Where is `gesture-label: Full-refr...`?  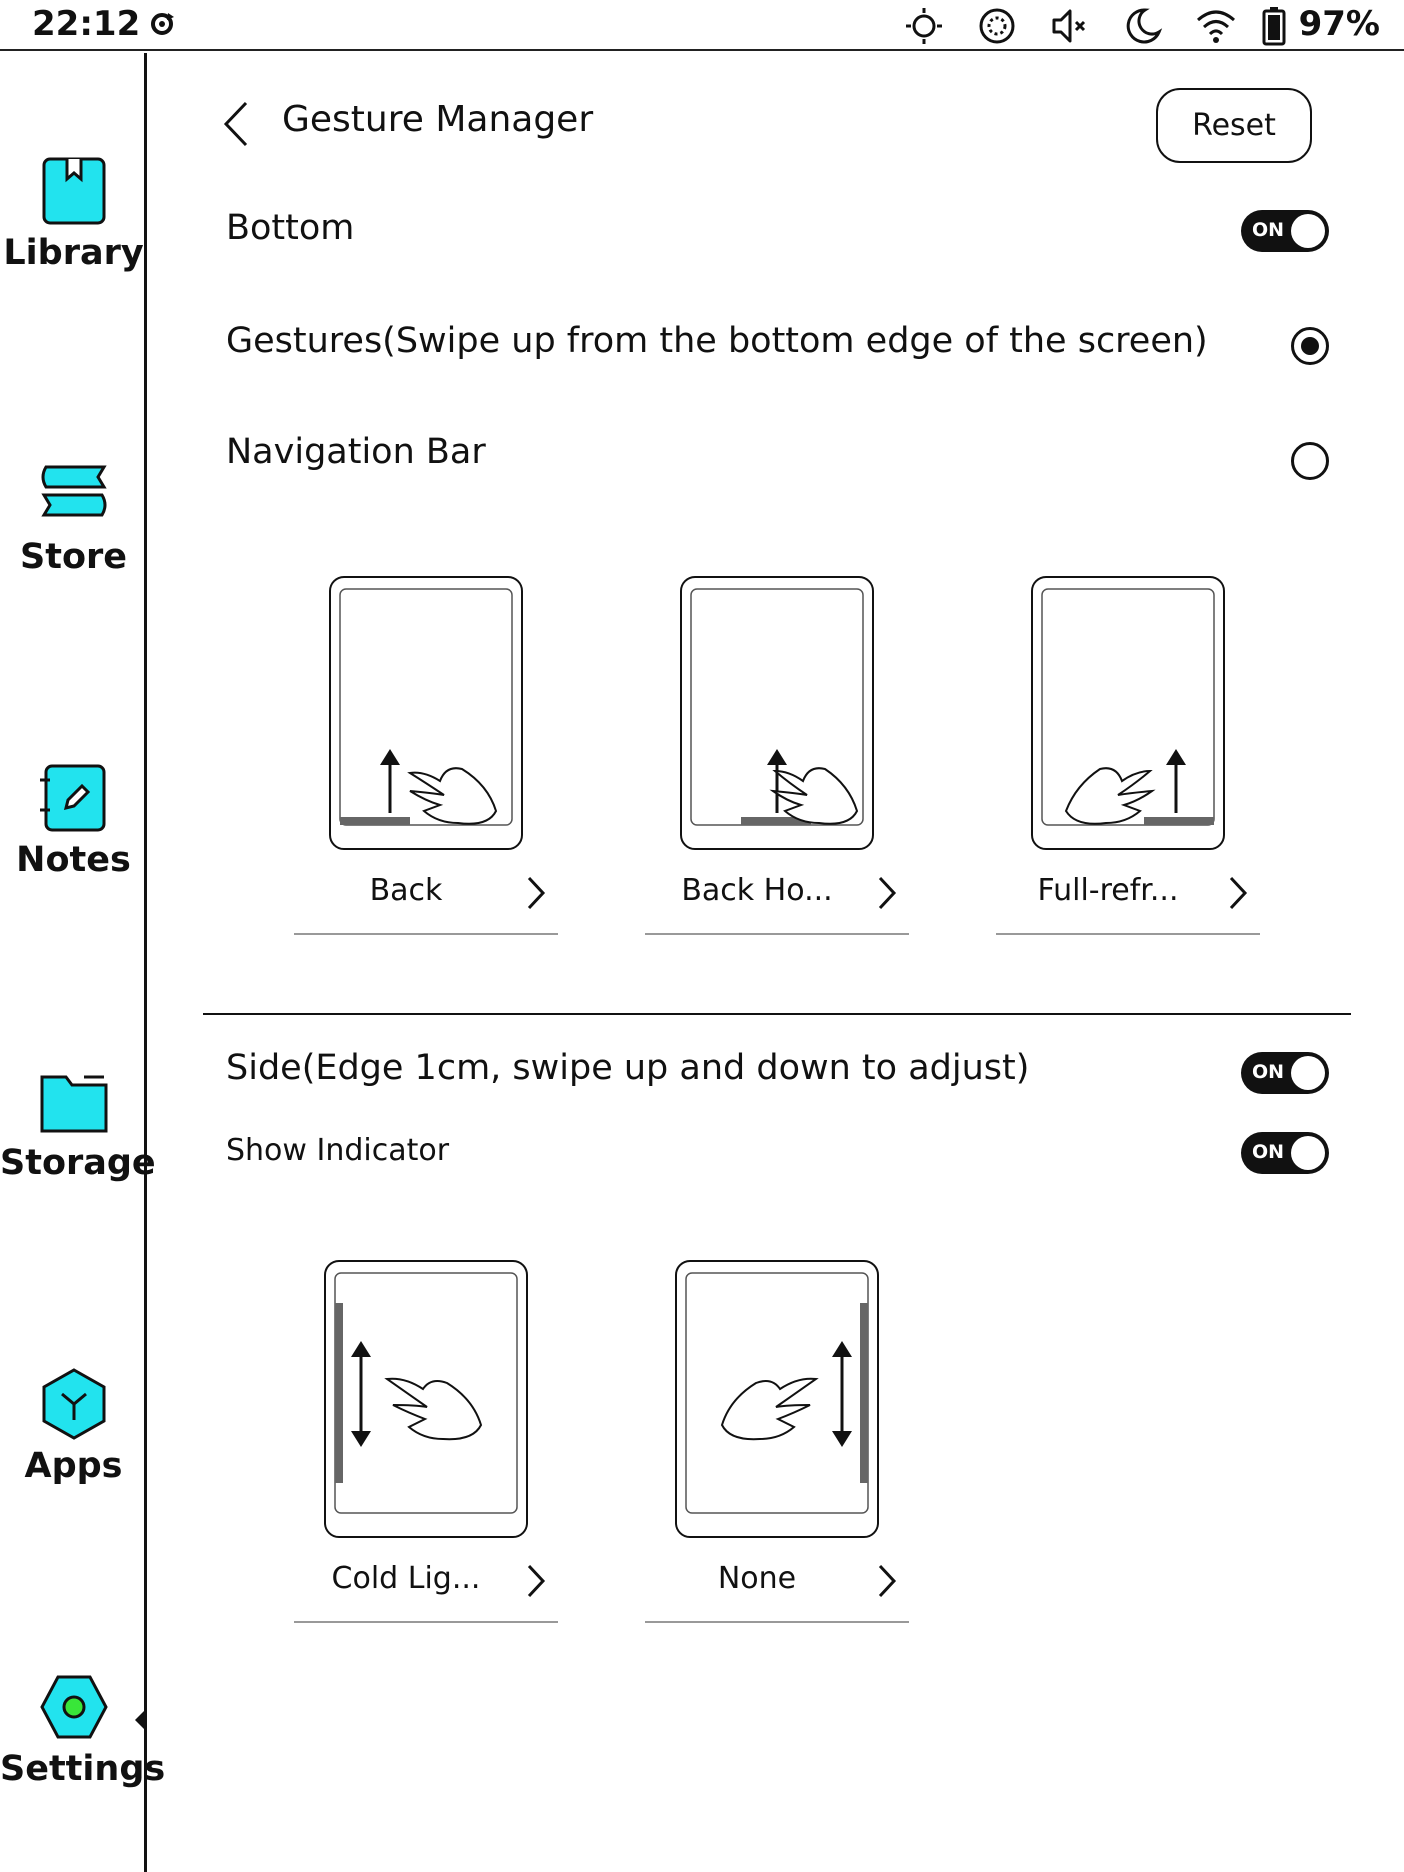
gesture-label: Full-refr... is located at coordinates (1108, 890).